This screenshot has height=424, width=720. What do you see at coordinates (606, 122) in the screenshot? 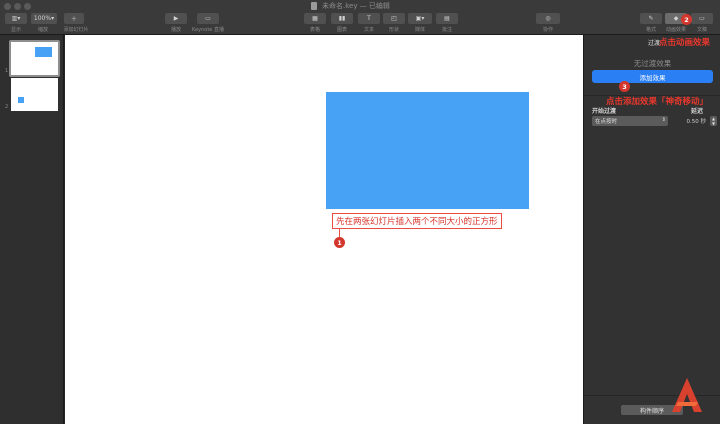
I see `start-transition-value: 在点按时` at bounding box center [606, 122].